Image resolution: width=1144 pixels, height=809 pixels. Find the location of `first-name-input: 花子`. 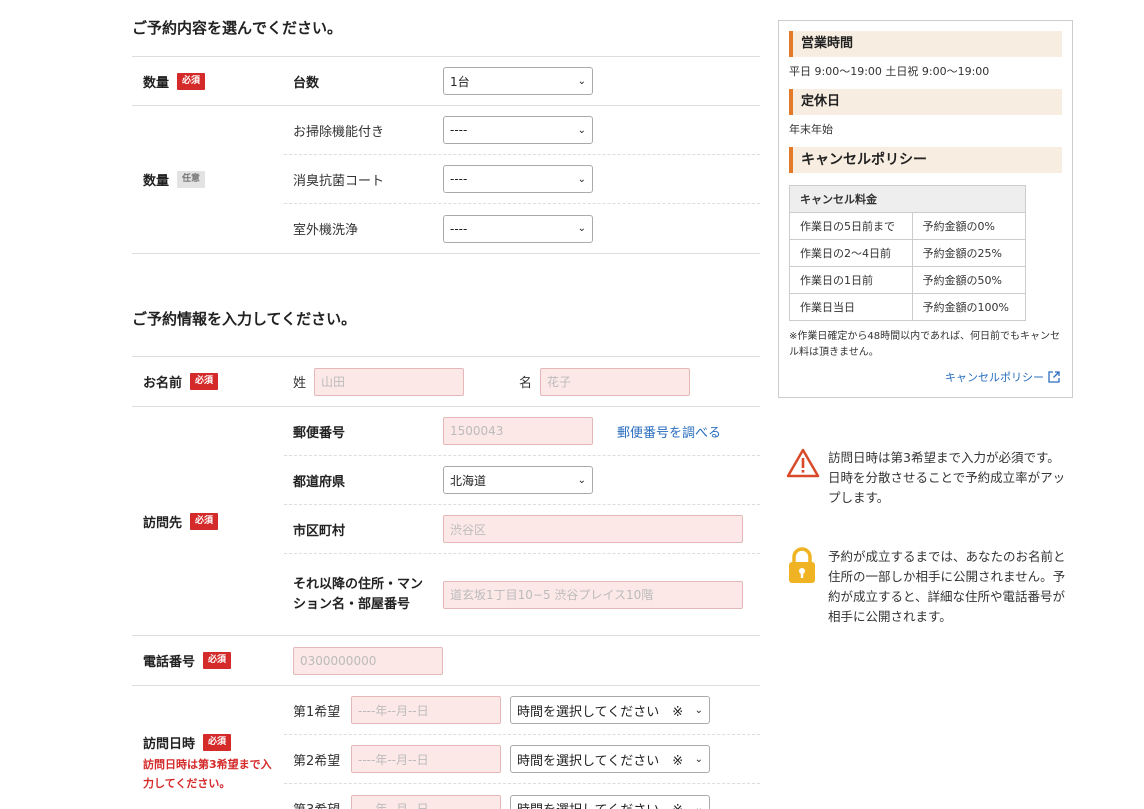

first-name-input: 花子 is located at coordinates (615, 381).